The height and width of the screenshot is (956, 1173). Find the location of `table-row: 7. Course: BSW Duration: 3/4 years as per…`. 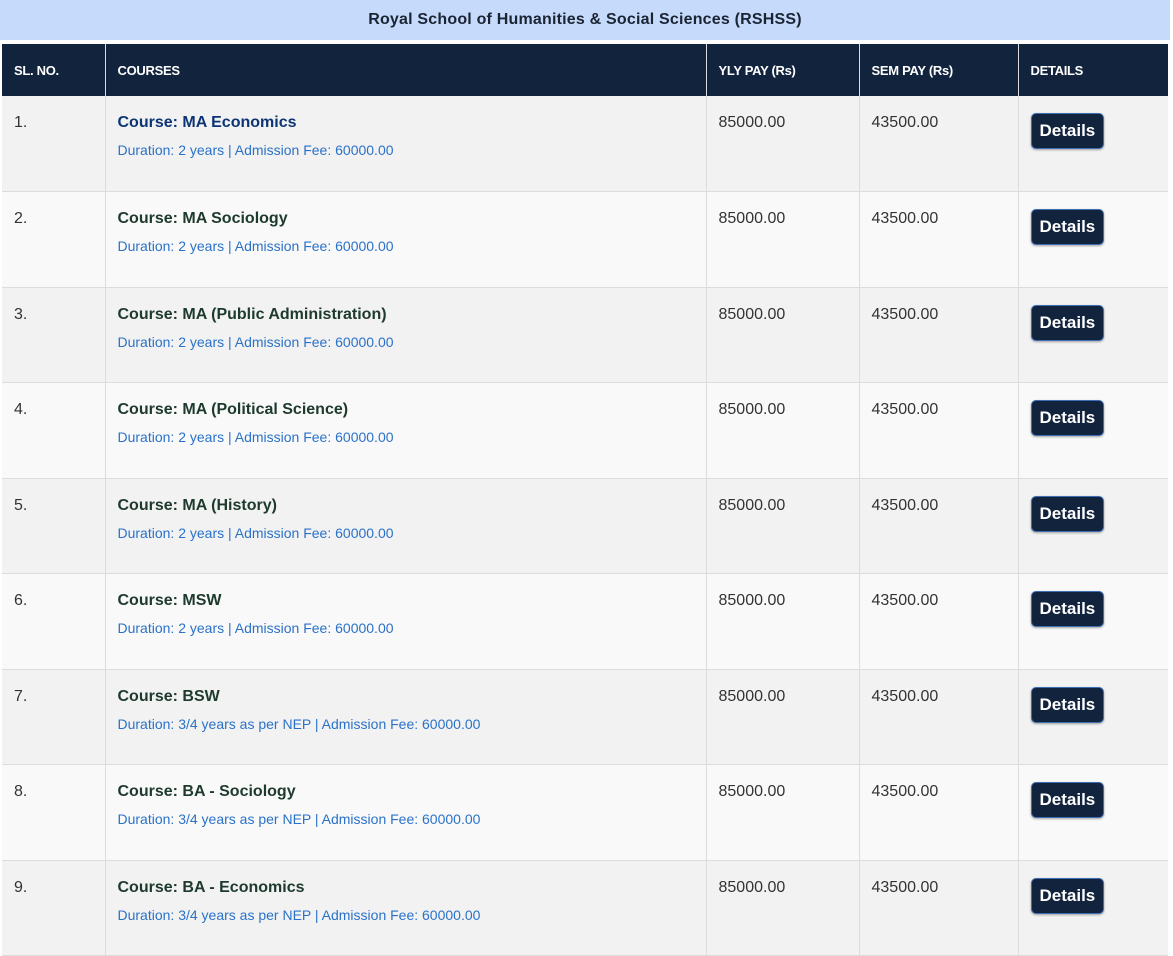

table-row: 7. Course: BSW Duration: 3/4 years as per… is located at coordinates (585, 717).